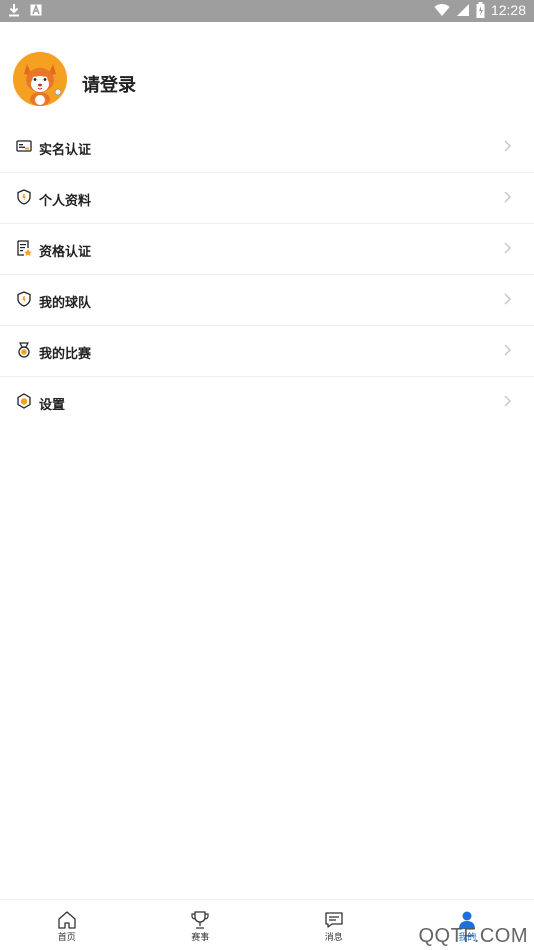  Describe the element at coordinates (36, 10) in the screenshot. I see `a-notification-icon` at that location.